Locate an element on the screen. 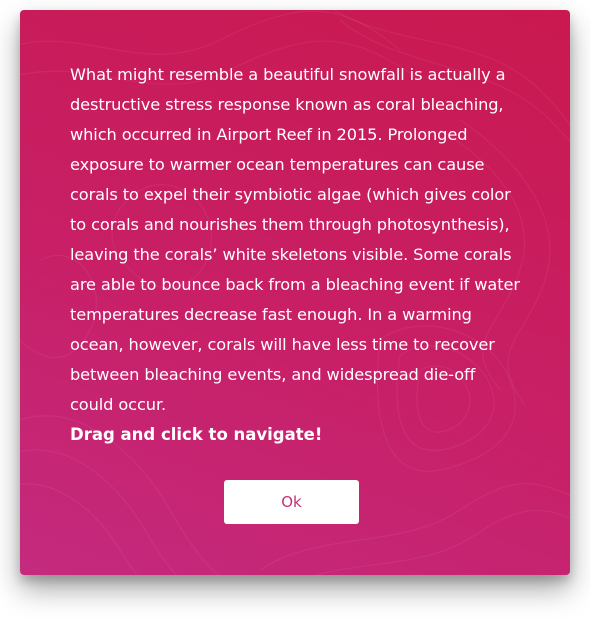  ok-button: Ok is located at coordinates (291, 502).